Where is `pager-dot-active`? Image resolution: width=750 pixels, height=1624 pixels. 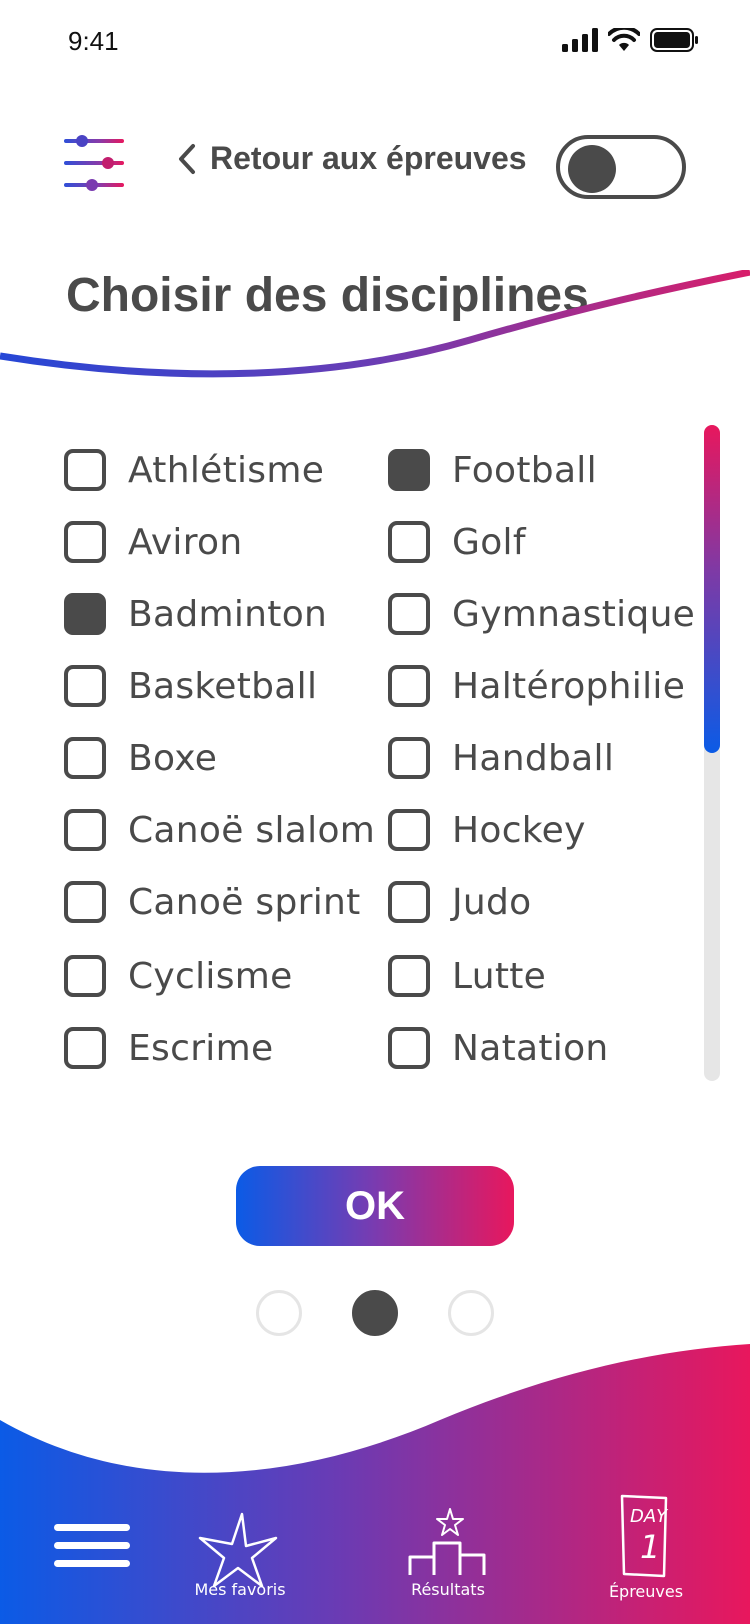
pager-dot-active is located at coordinates (375, 1313).